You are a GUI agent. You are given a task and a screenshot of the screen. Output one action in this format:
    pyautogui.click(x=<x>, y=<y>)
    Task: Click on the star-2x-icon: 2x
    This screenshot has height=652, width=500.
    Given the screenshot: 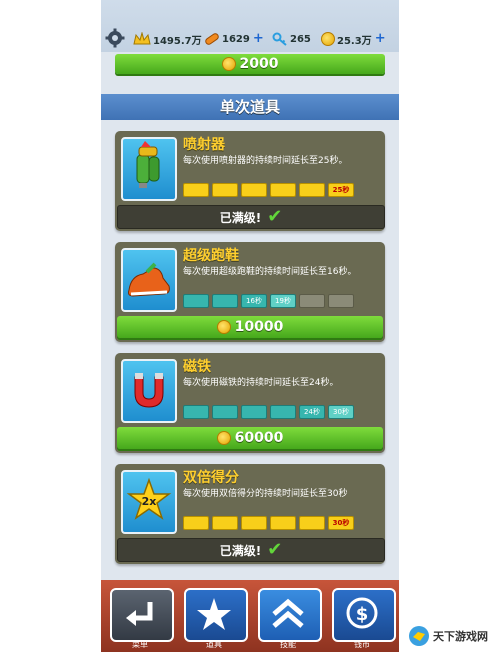 What is the action you would take?
    pyautogui.click(x=149, y=498)
    